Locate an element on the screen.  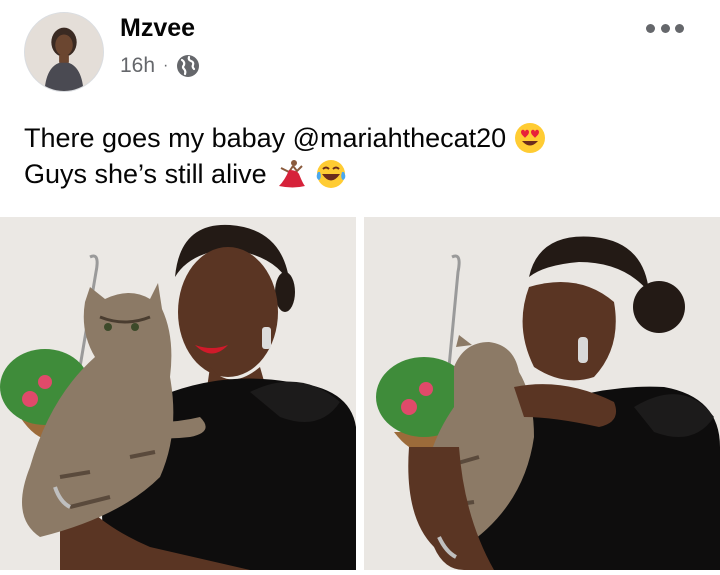
post-meta: 16h · is located at coordinates (160, 66).